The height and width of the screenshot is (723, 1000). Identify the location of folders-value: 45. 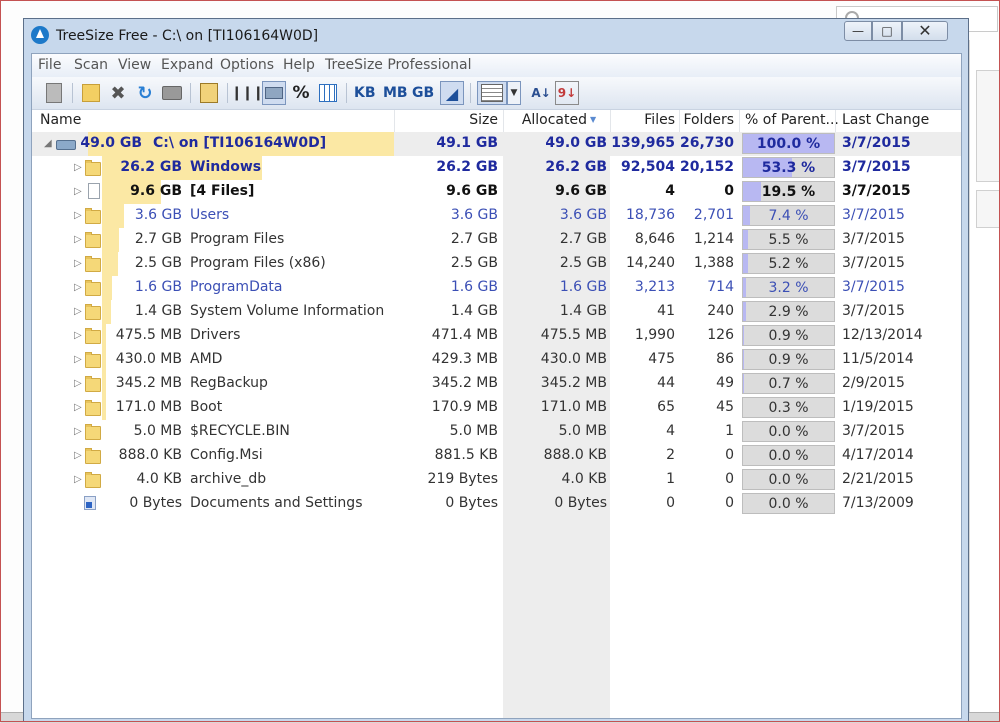
(725, 407).